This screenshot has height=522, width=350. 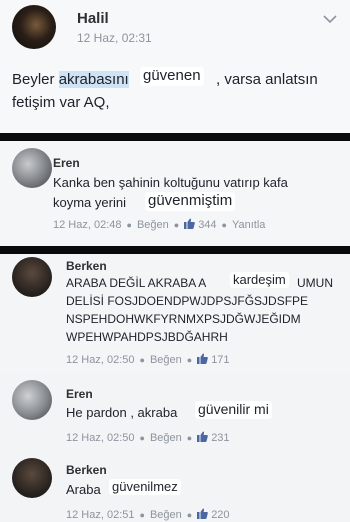 I want to click on post-text-line1: Beyler akrabasını, so click(x=70, y=80).